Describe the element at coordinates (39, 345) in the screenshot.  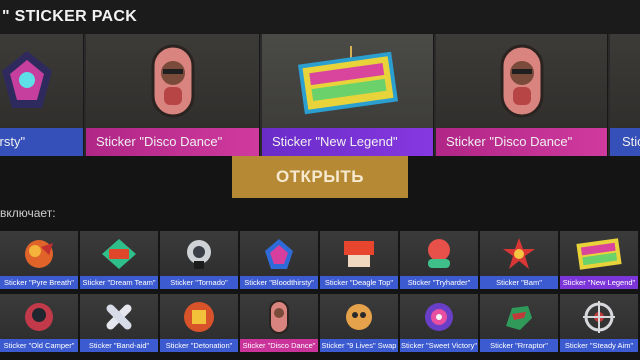
I see `sticker-card-label: Sticker "Old Camper"` at that location.